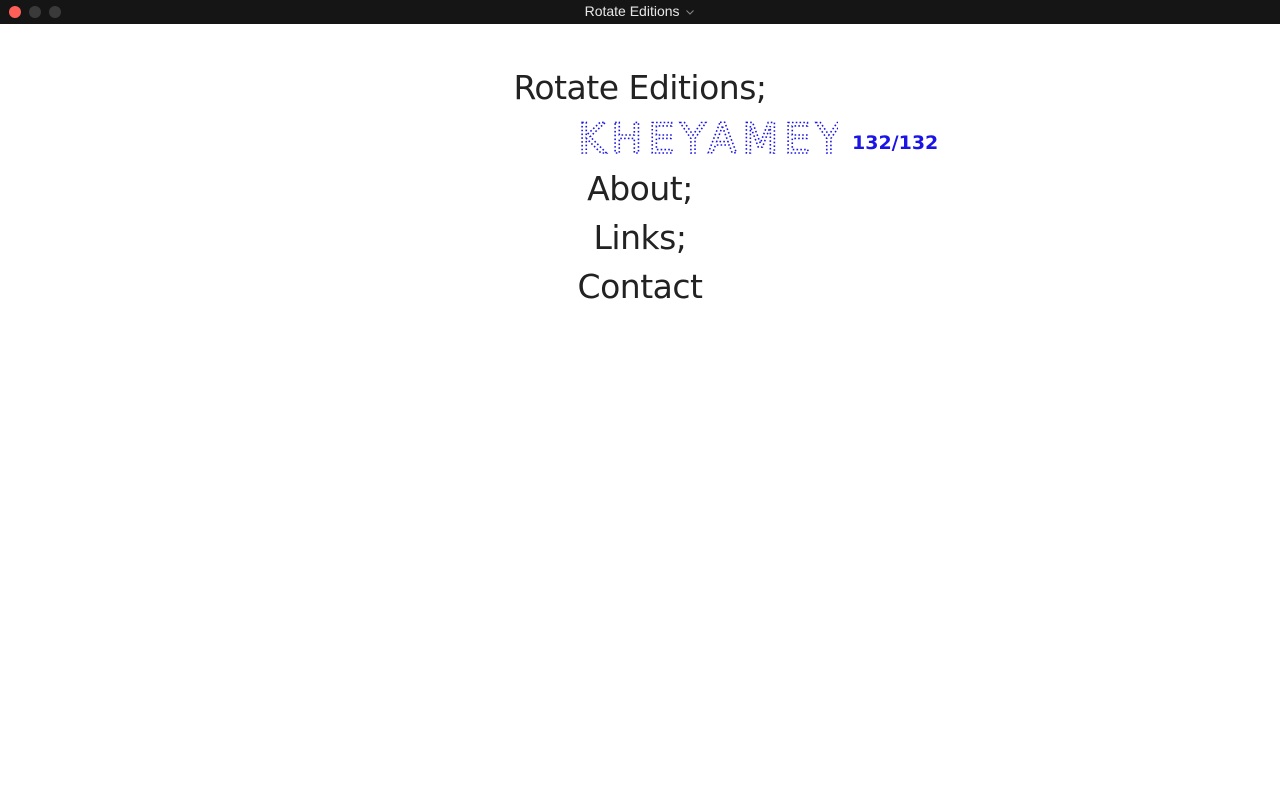 The image size is (1280, 800). What do you see at coordinates (640, 238) in the screenshot?
I see `nav-links-link: Links;` at bounding box center [640, 238].